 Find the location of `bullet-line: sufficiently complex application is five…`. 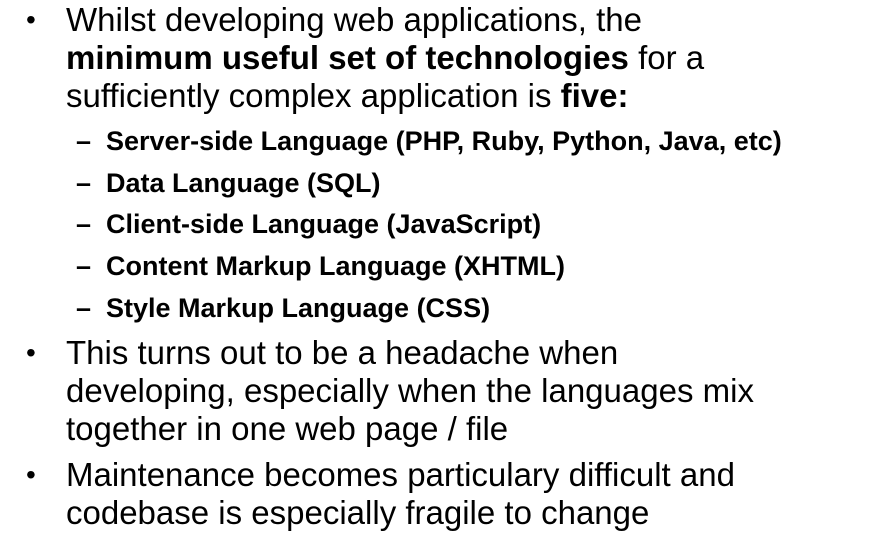

bullet-line: sufficiently complex application is five… is located at coordinates (466, 96).